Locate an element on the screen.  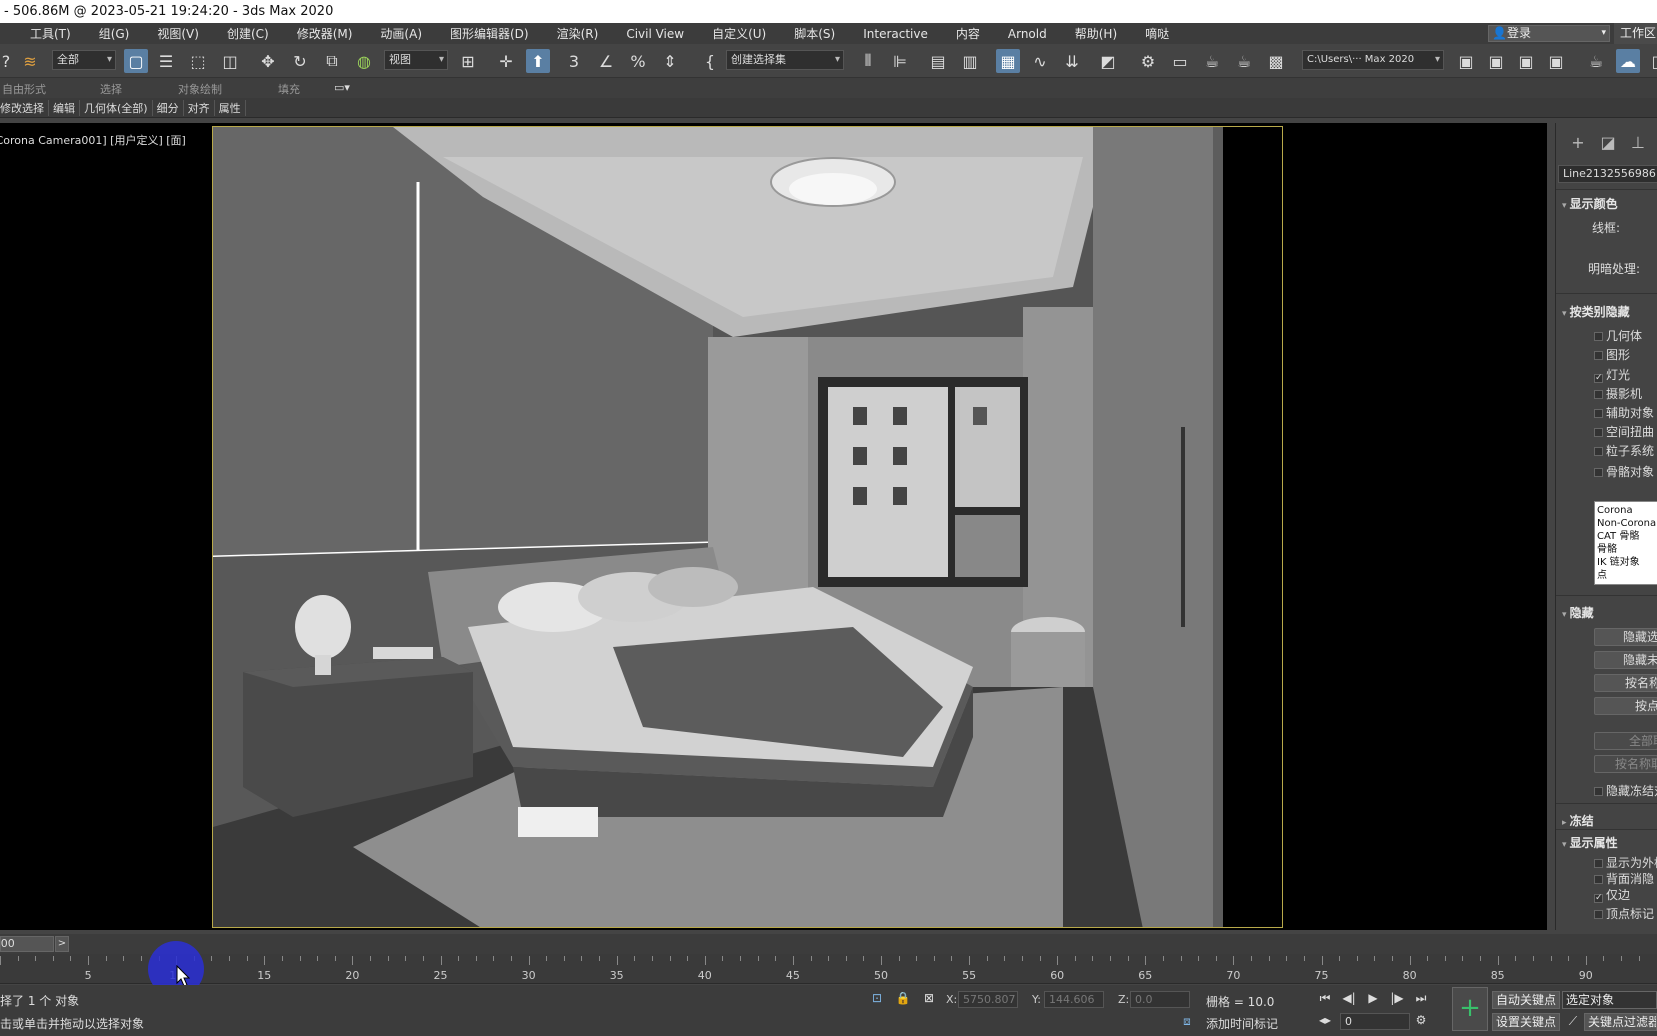
auto-key-button: 自动关键点 is located at coordinates (1526, 1000).